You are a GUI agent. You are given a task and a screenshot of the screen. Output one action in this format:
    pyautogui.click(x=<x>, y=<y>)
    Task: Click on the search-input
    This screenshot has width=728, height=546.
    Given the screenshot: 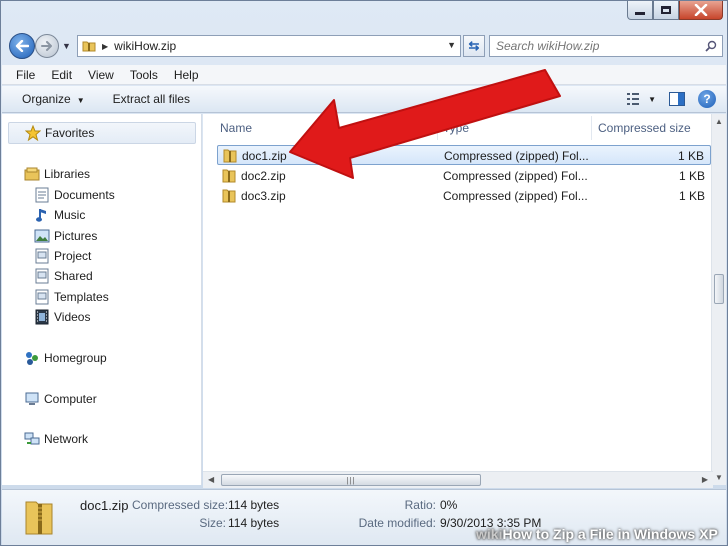 What is the action you would take?
    pyautogui.click(x=590, y=46)
    